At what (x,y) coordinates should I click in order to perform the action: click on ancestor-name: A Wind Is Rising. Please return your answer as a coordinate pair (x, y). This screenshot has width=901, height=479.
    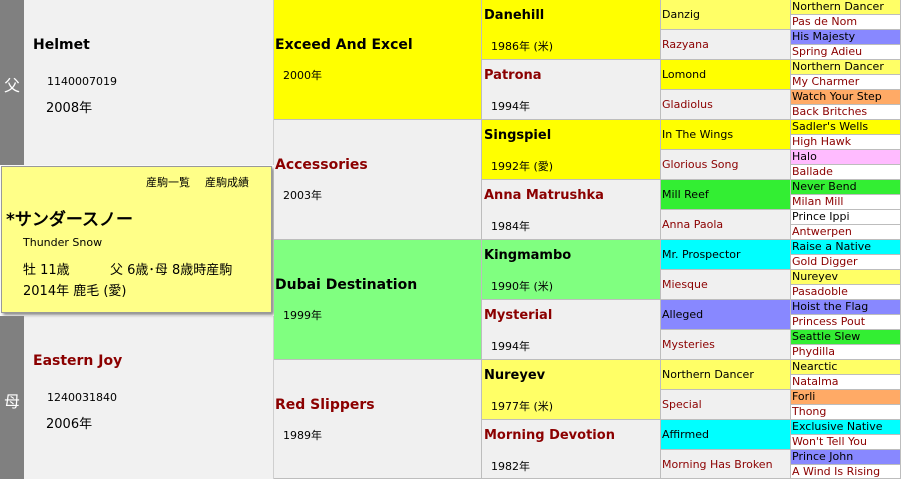
    Looking at the image, I should click on (836, 471).